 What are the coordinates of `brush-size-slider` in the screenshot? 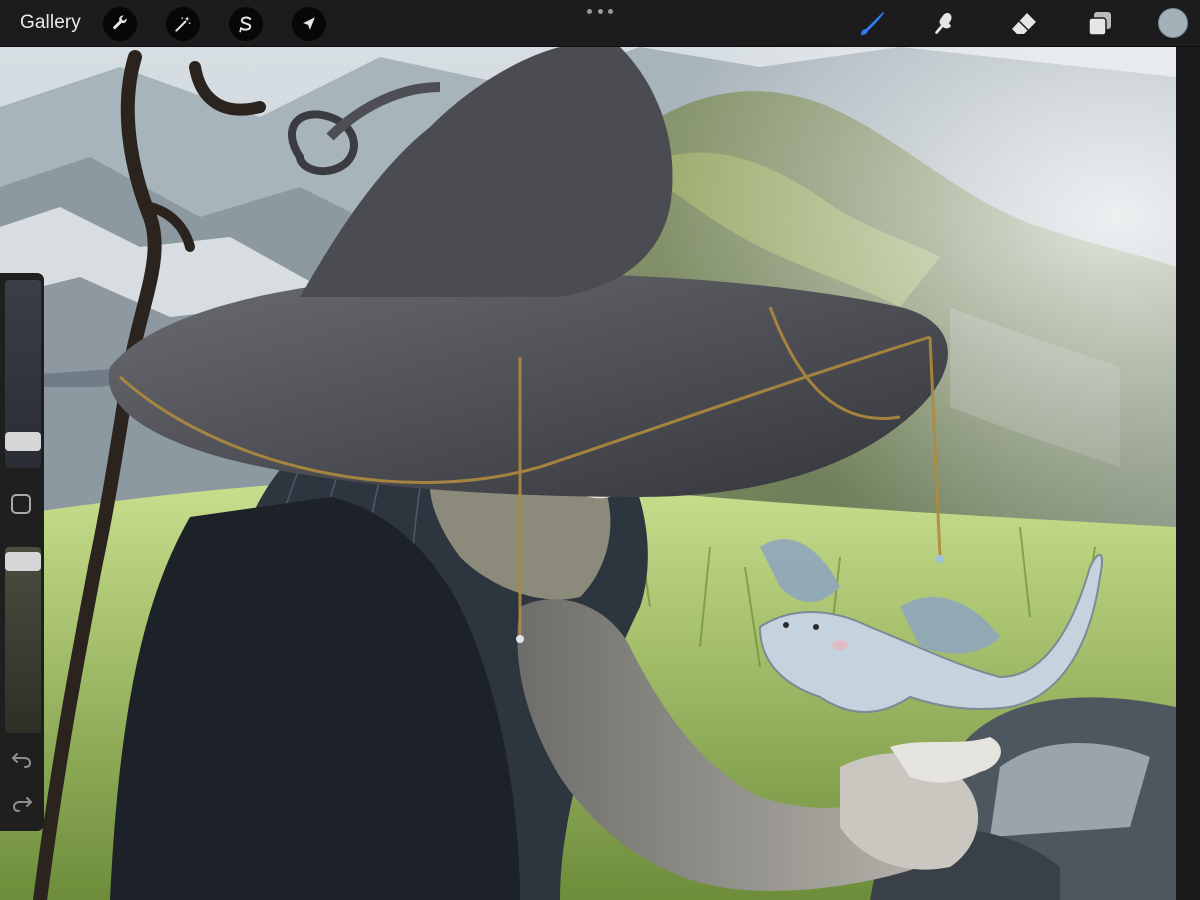 It's located at (23, 374).